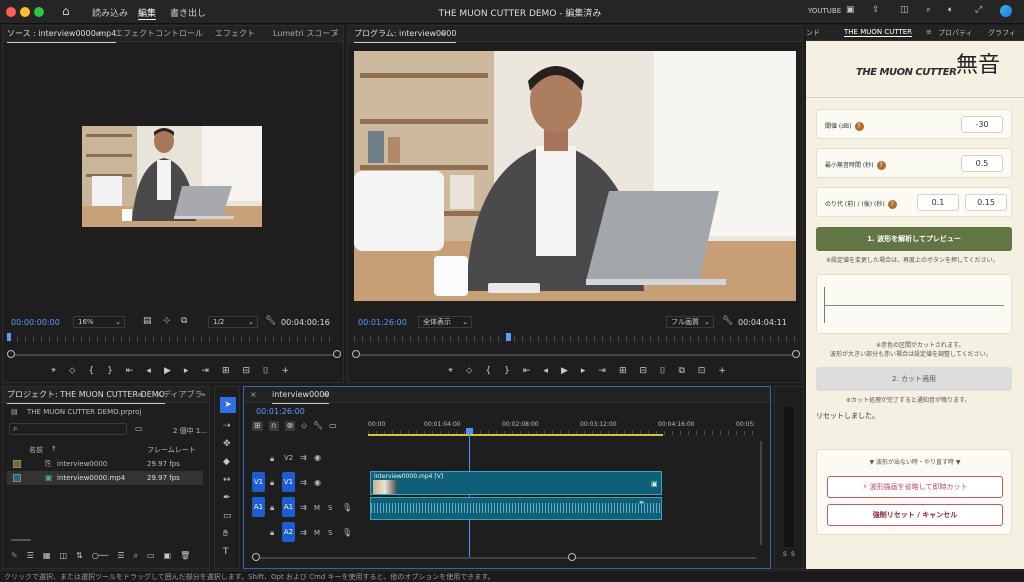  Describe the element at coordinates (227, 516) in the screenshot. I see `rectangle-icon: ▭` at that location.